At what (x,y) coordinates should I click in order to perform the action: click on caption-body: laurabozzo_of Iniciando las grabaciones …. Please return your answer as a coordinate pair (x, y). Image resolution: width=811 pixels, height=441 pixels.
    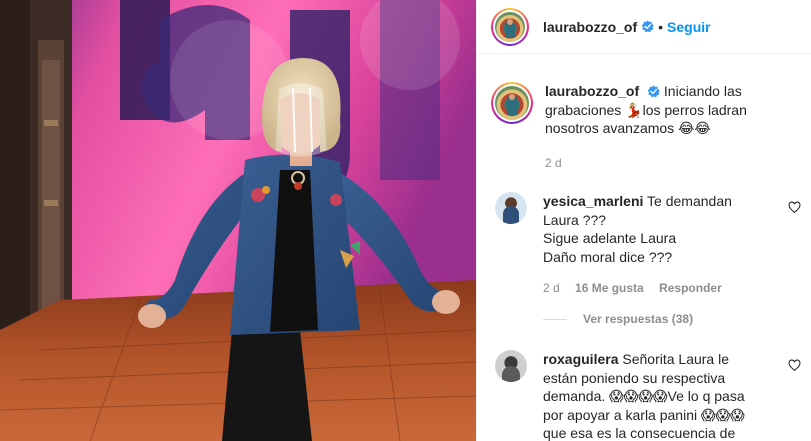
    Looking at the image, I should click on (665, 127).